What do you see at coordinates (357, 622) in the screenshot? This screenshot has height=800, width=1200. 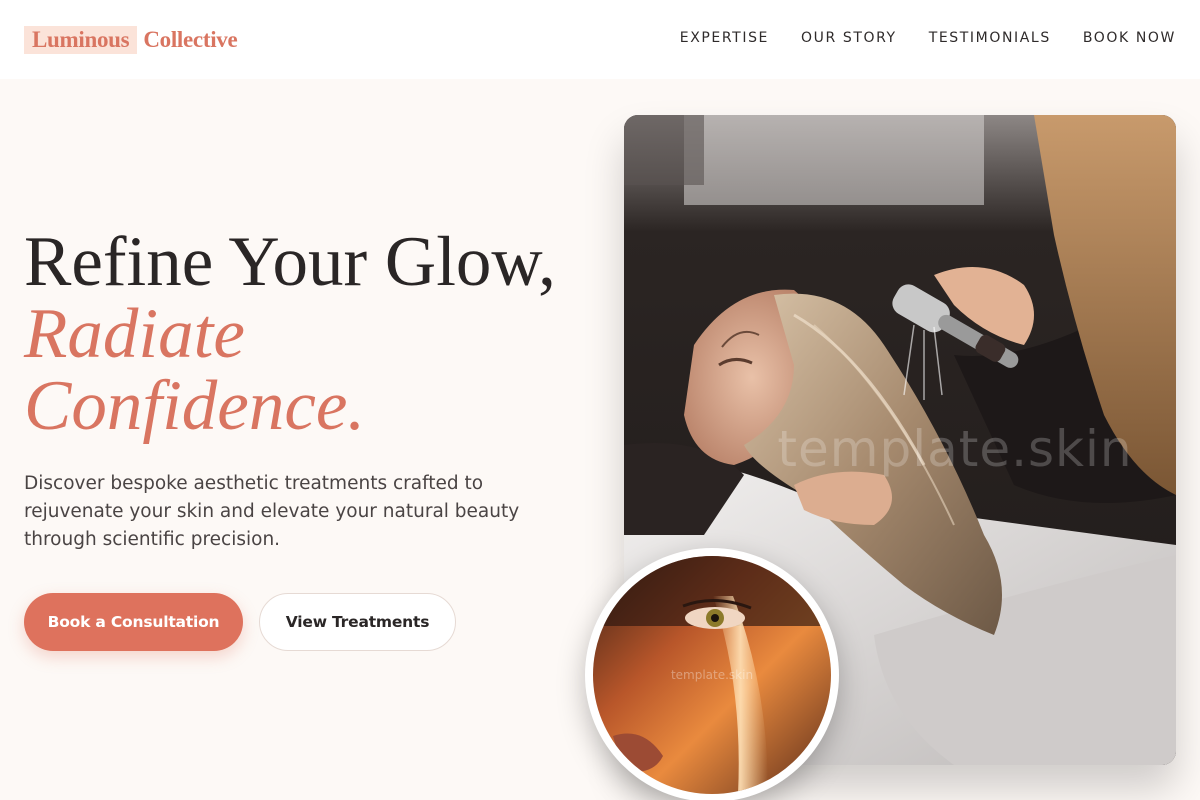 I see `view-treatments-button: View Treatments` at bounding box center [357, 622].